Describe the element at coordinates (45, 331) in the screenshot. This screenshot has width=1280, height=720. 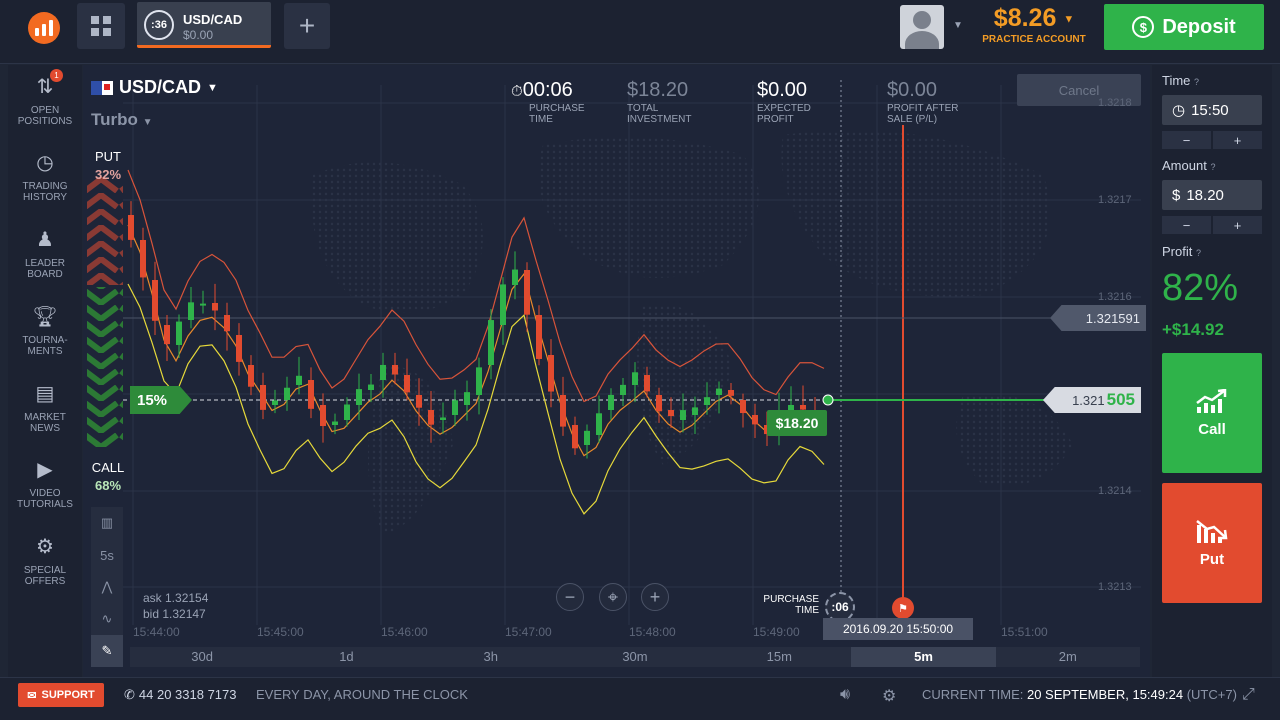
I see `sidebar-item-tournaments: 🏆︎ TOURNA- MENTS` at that location.